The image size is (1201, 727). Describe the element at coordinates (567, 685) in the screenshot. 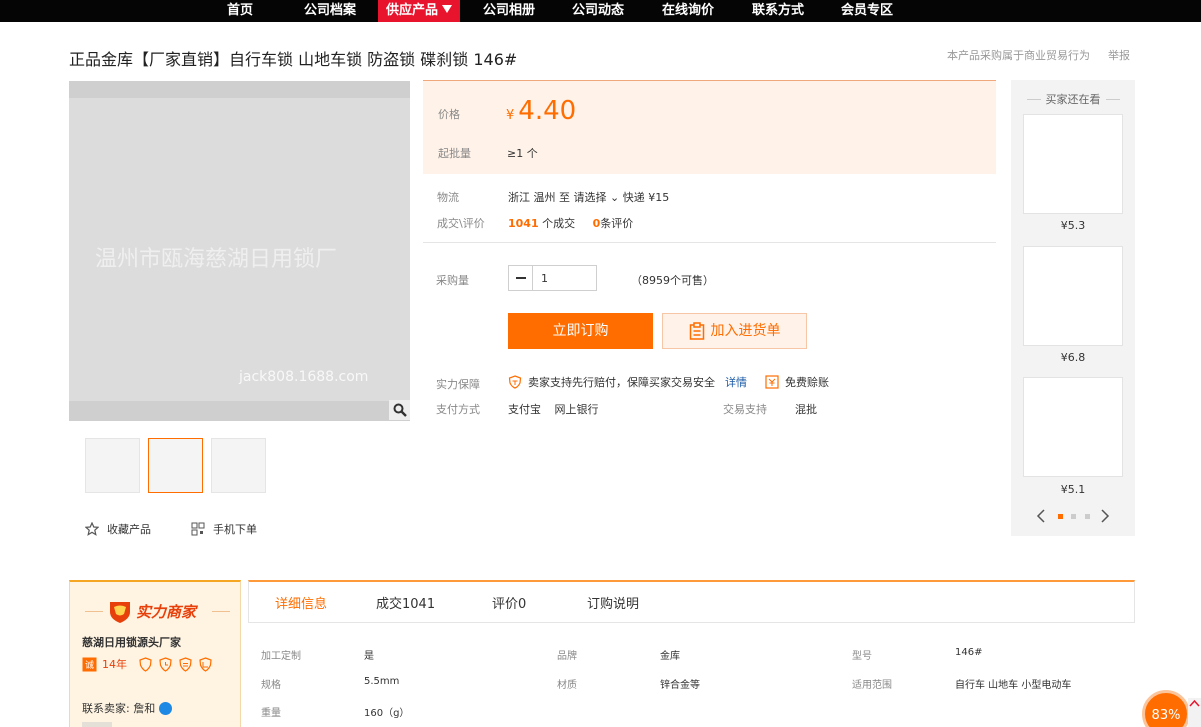

I see `attr-name-material: 材质` at that location.